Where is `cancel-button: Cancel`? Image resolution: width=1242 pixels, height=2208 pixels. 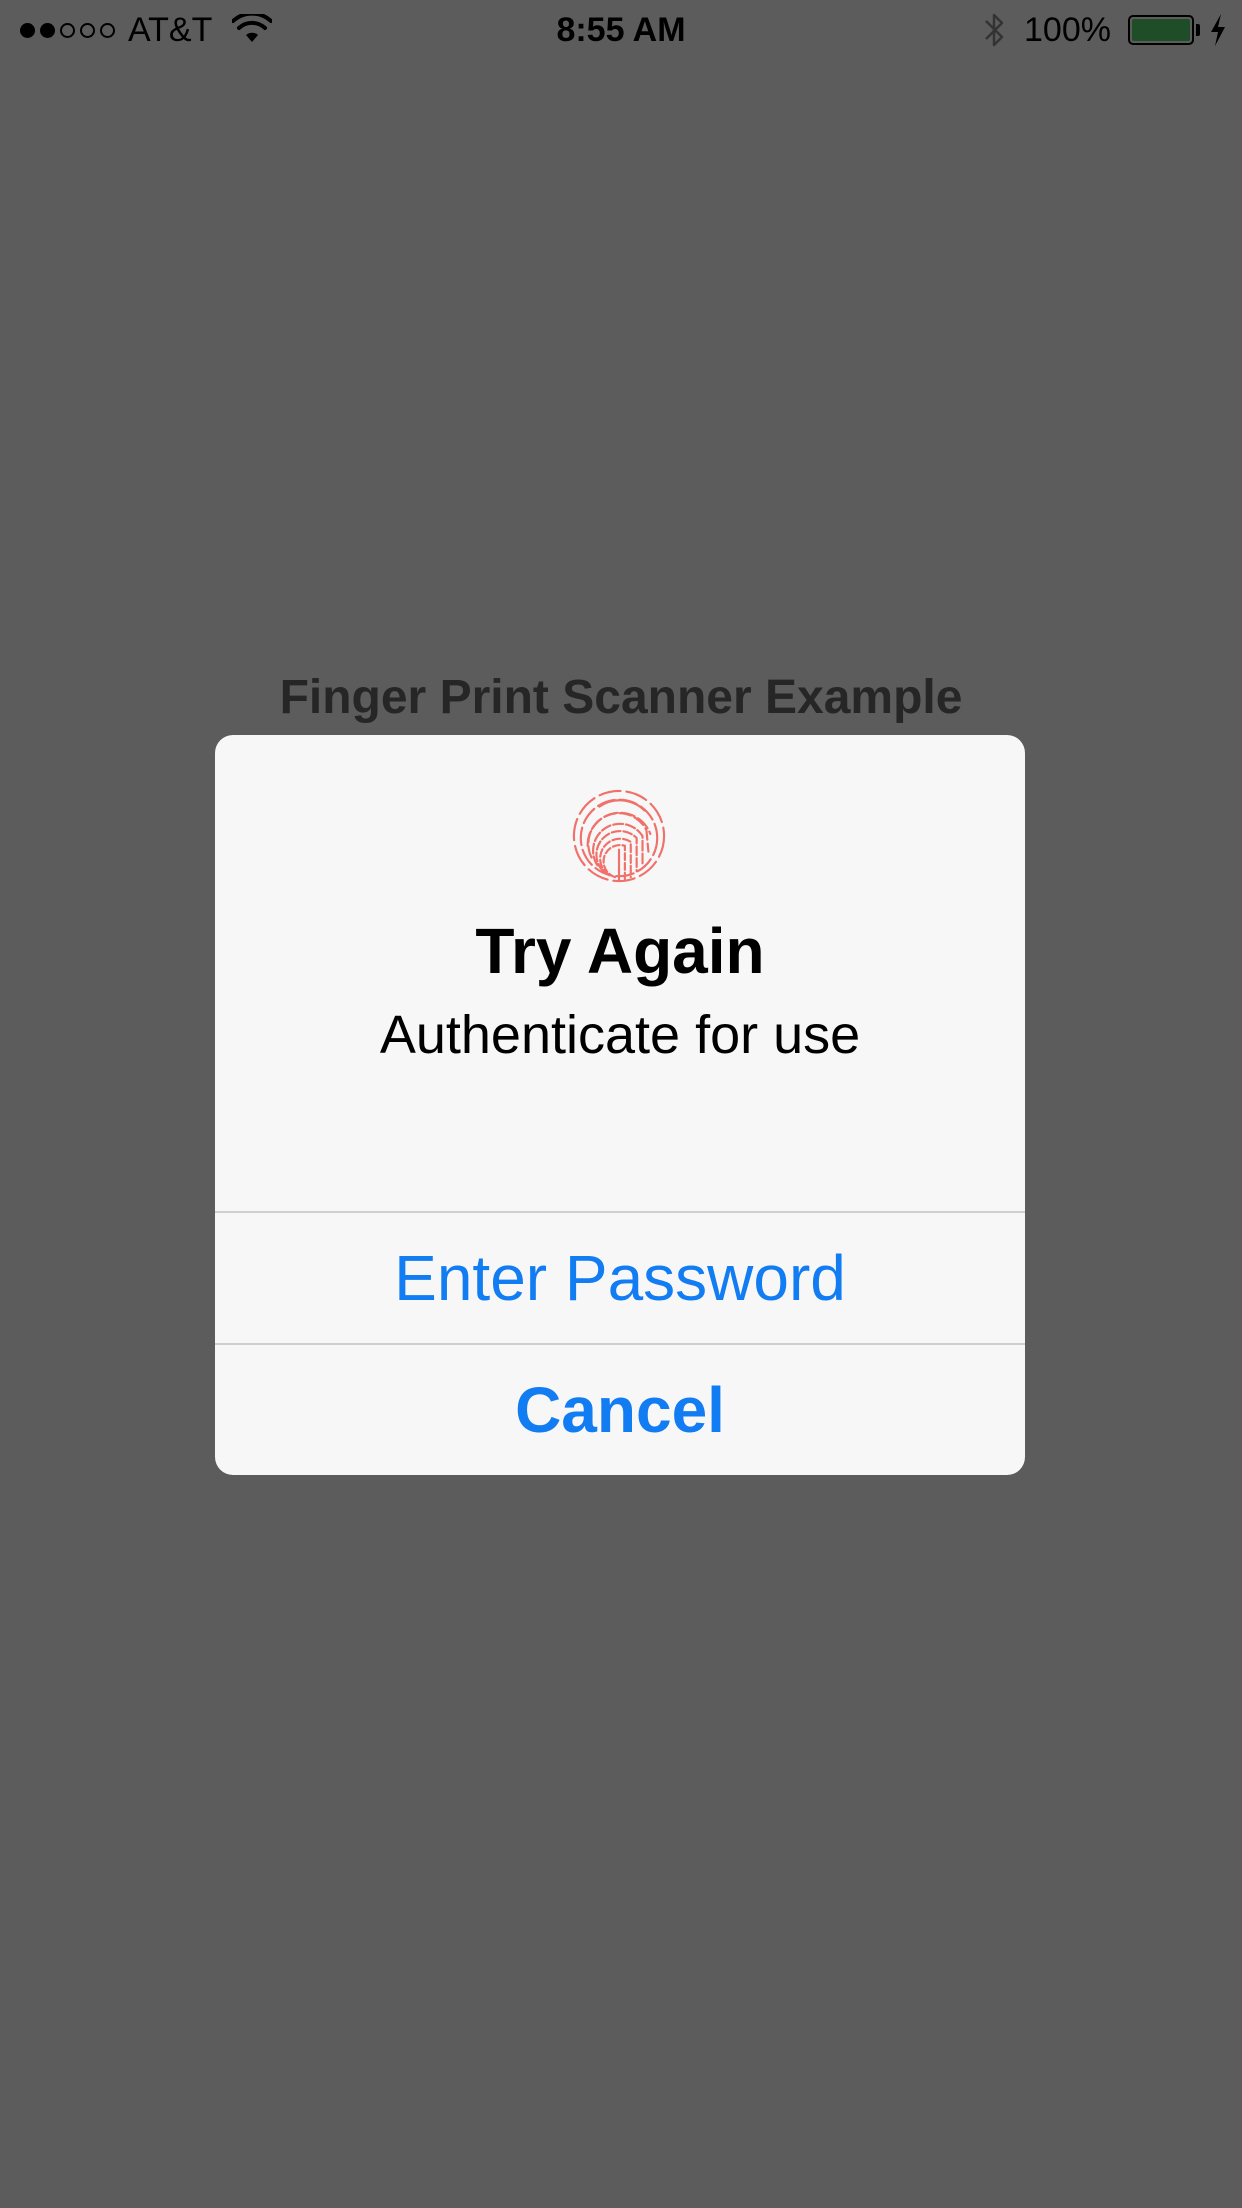 cancel-button: Cancel is located at coordinates (620, 1410).